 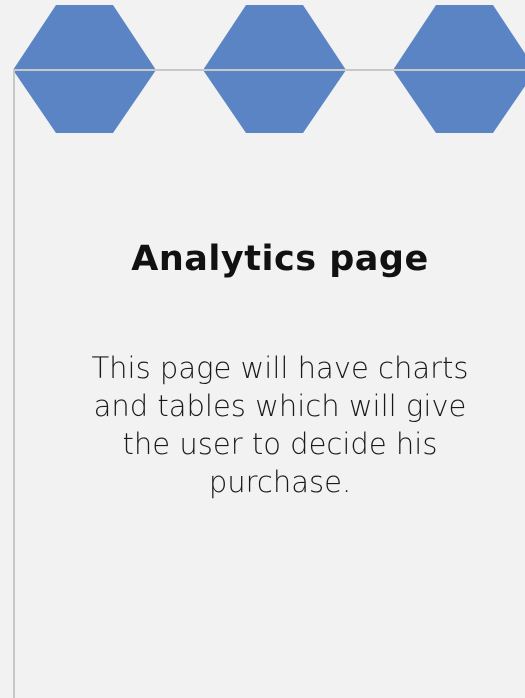 What do you see at coordinates (269, 70) in the screenshot?
I see `panel-top-border` at bounding box center [269, 70].